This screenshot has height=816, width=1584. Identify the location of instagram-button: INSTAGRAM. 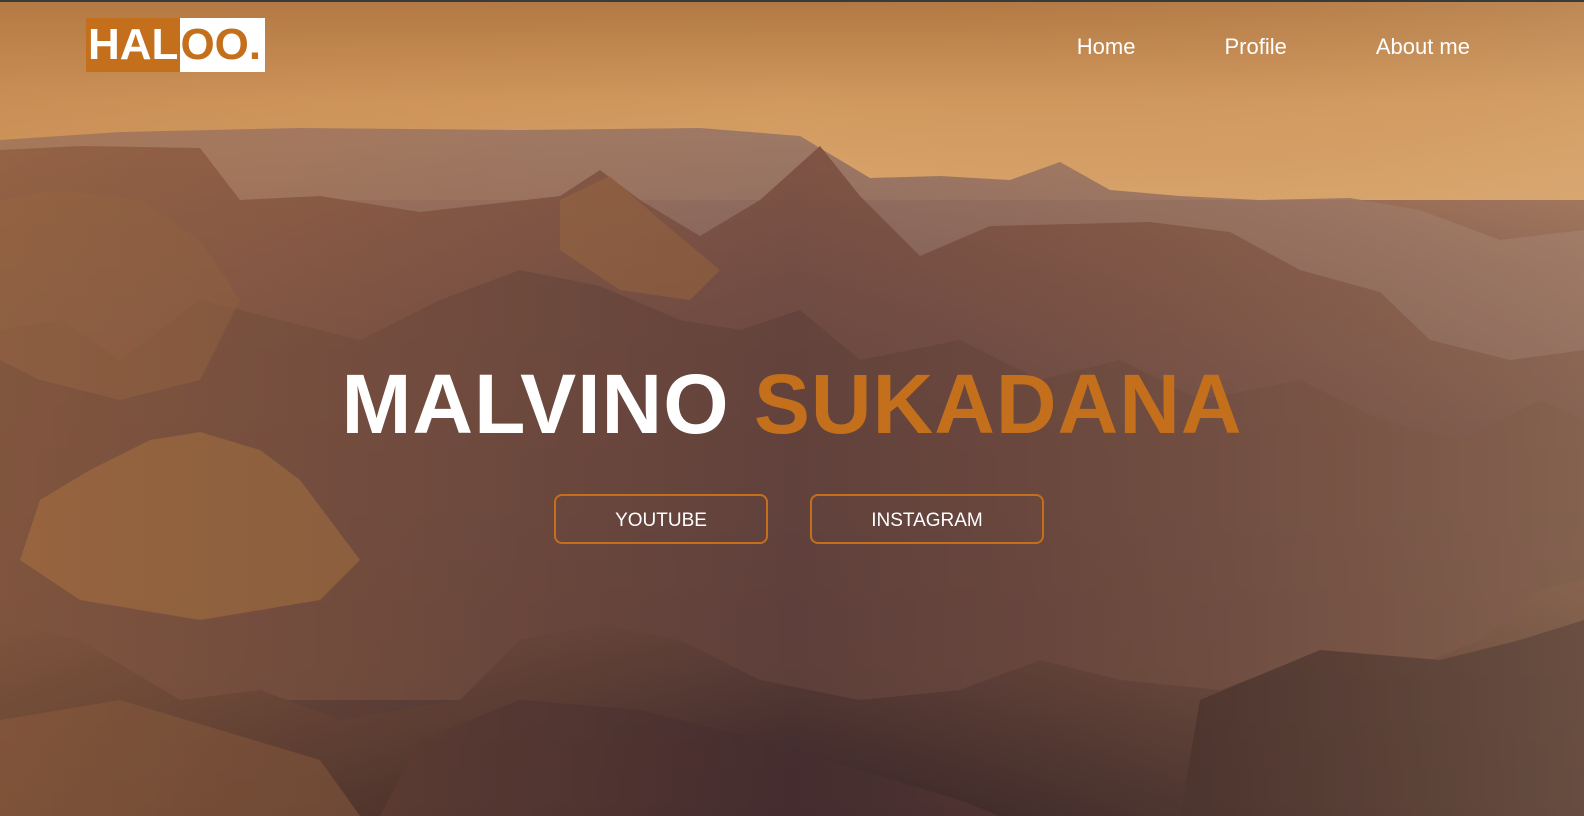
(927, 519).